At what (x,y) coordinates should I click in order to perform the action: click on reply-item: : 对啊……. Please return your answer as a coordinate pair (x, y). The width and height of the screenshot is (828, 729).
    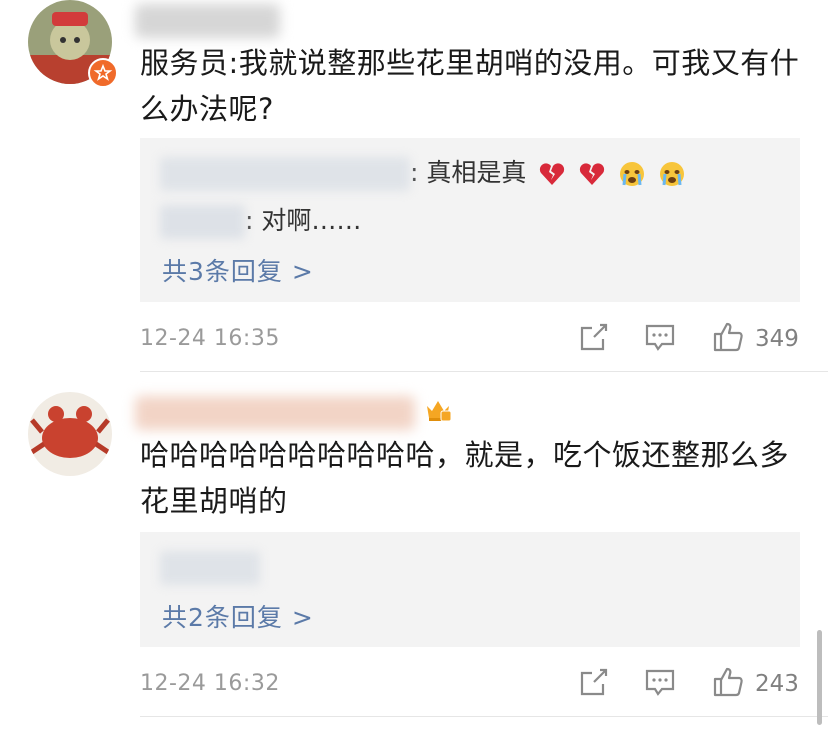
    Looking at the image, I should click on (260, 221).